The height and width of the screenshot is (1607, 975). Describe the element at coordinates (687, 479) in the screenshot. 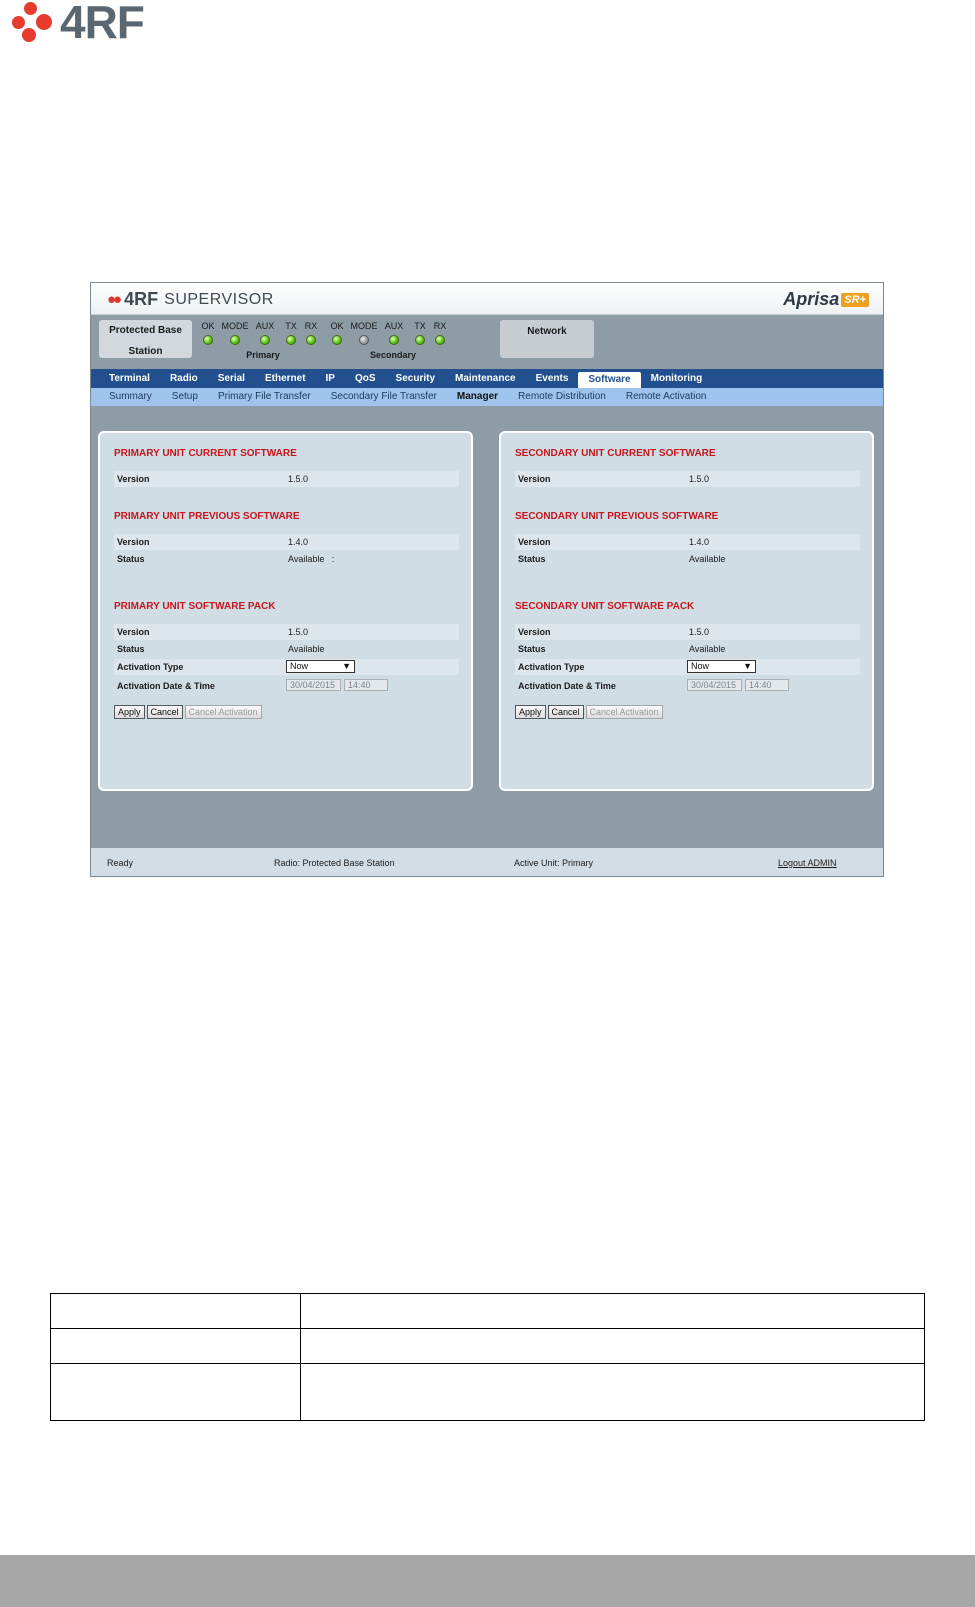

I see `secondary-current-version-row: Version 1.5.0` at that location.